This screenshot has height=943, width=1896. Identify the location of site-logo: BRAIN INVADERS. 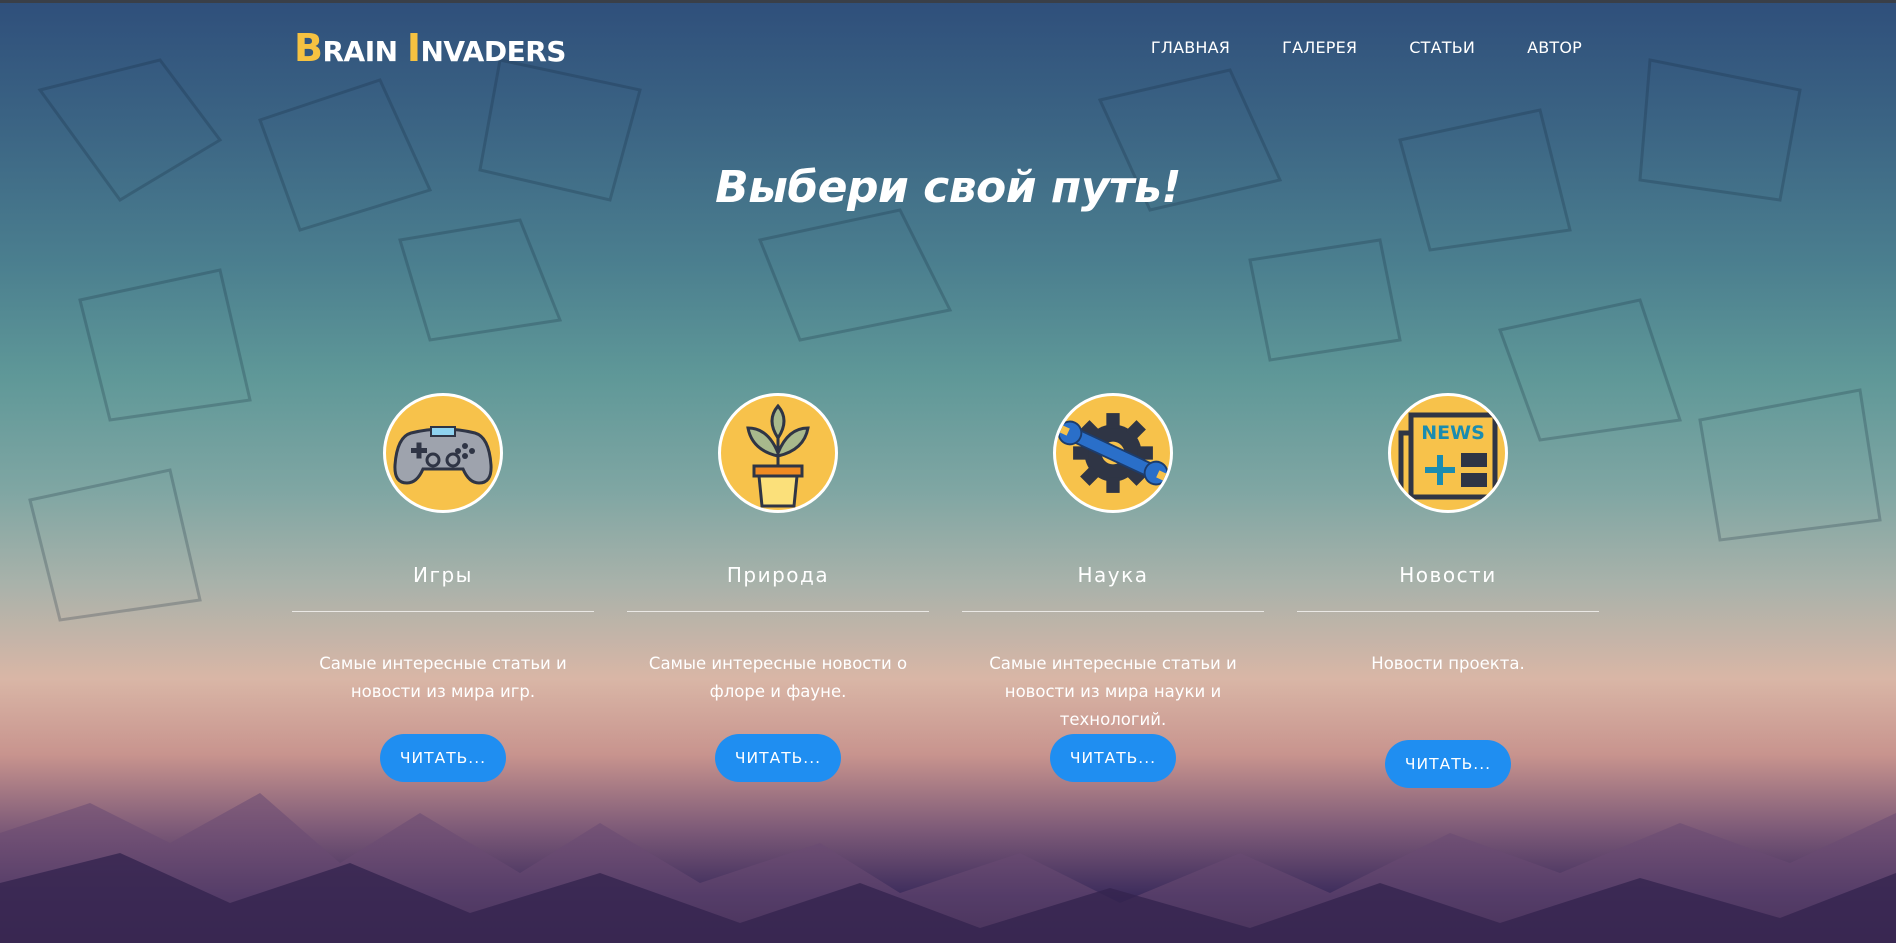
(430, 48).